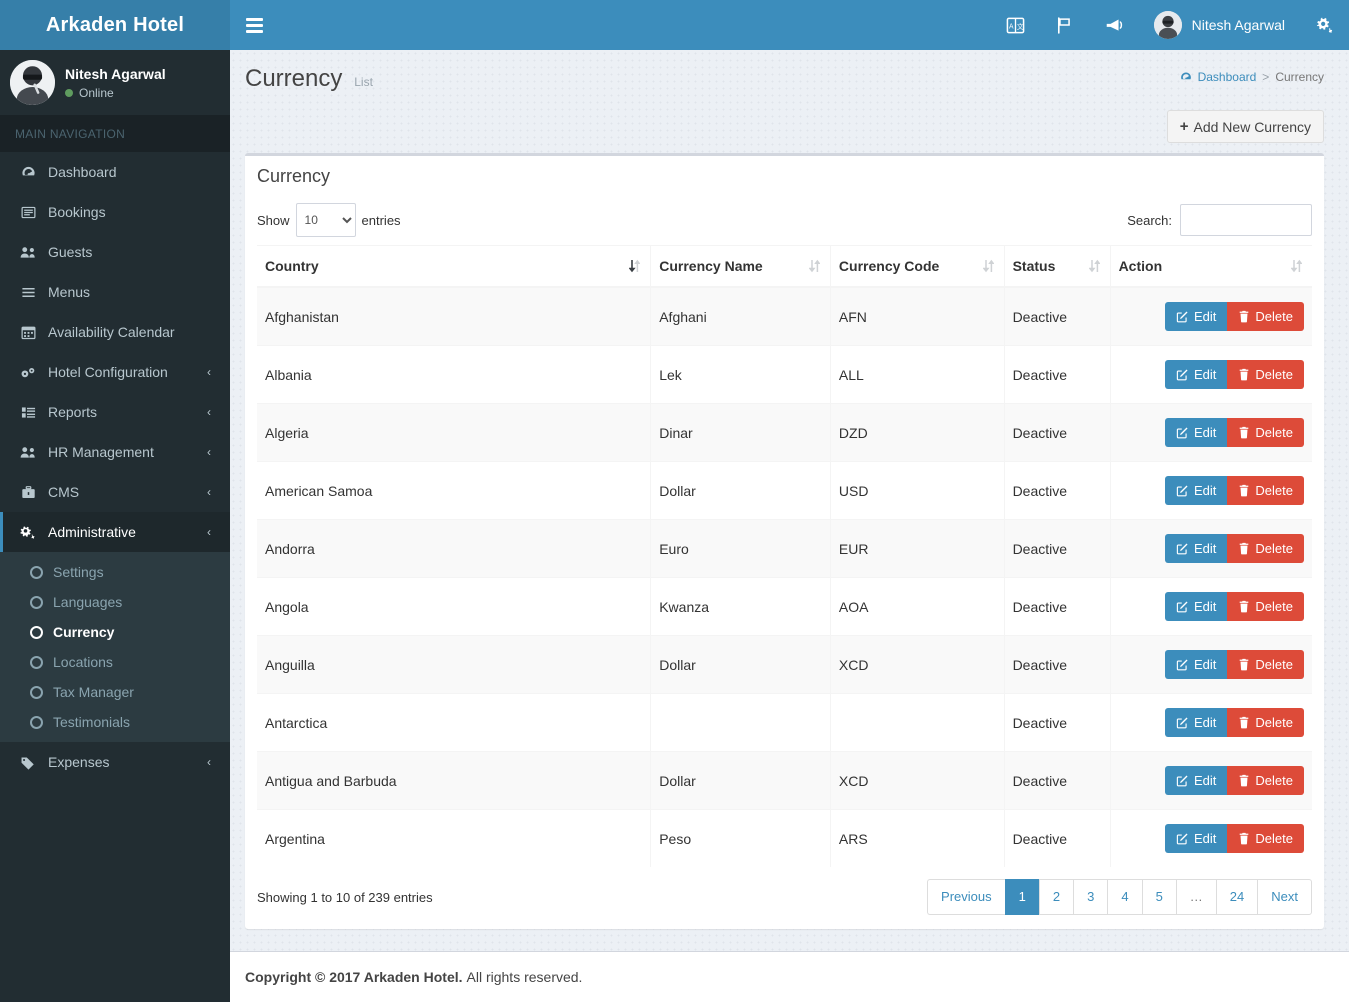  Describe the element at coordinates (740, 780) in the screenshot. I see `cell-currency-name: Dollar` at that location.